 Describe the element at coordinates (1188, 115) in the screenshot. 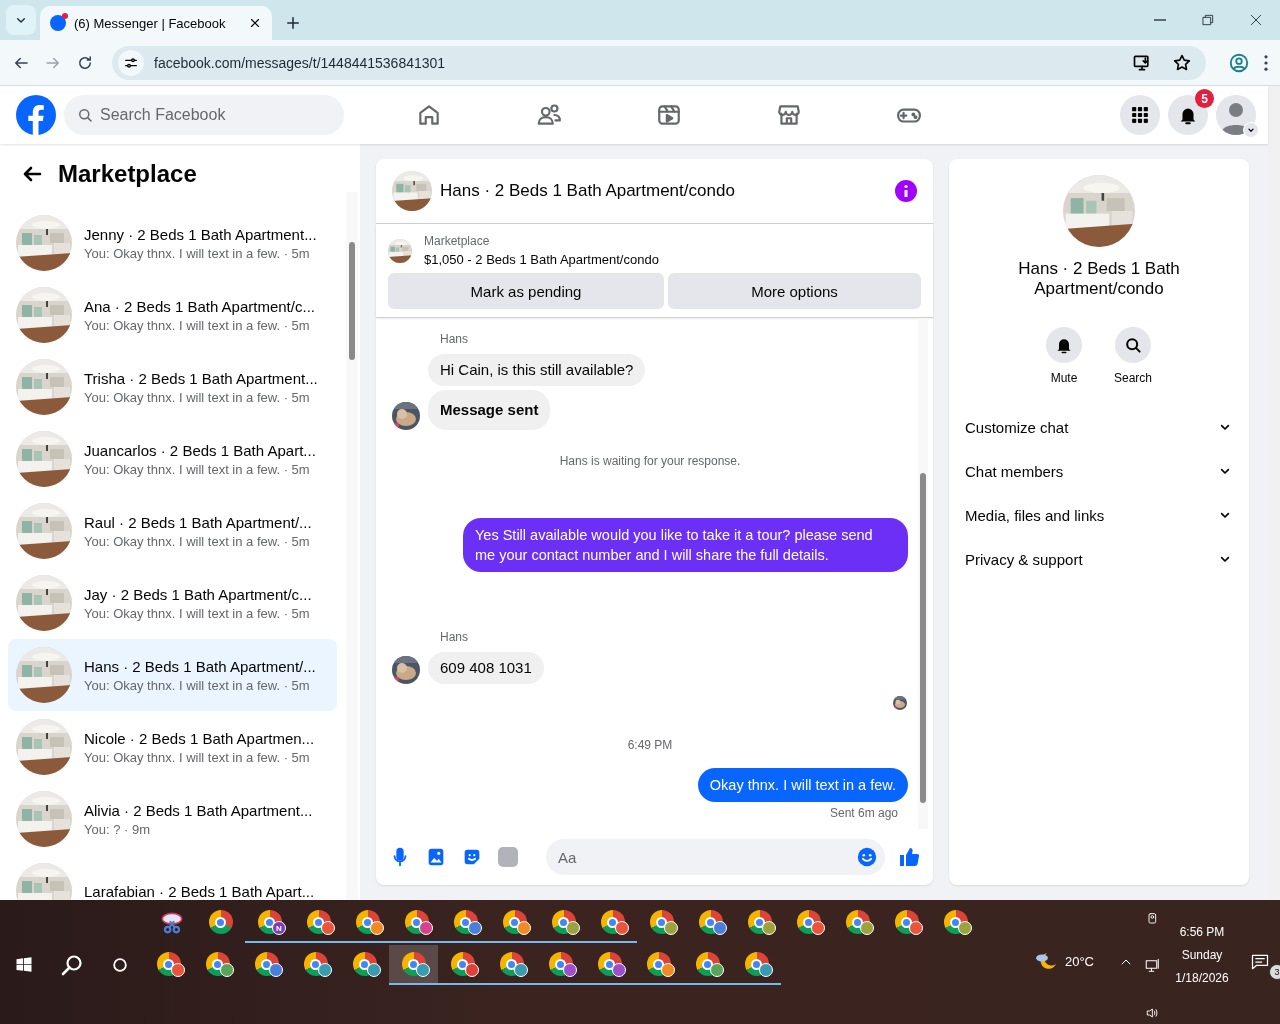

I see `notifications-button` at that location.